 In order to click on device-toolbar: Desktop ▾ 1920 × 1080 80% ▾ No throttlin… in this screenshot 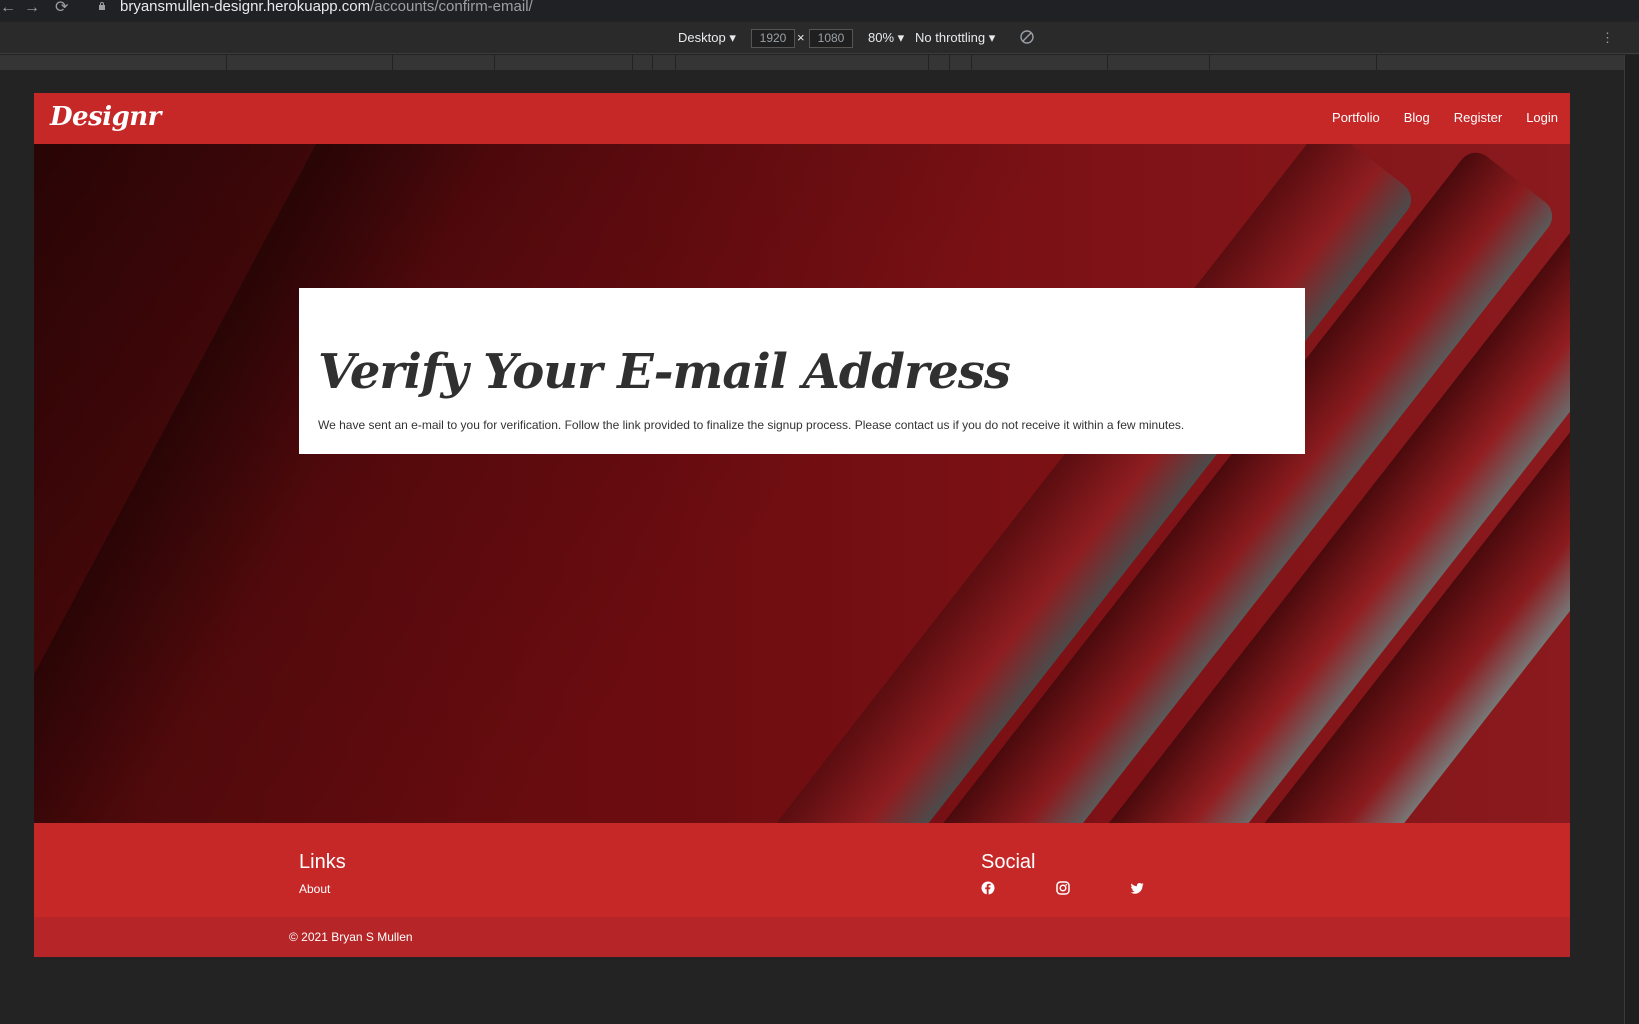, I will do `click(819, 38)`.